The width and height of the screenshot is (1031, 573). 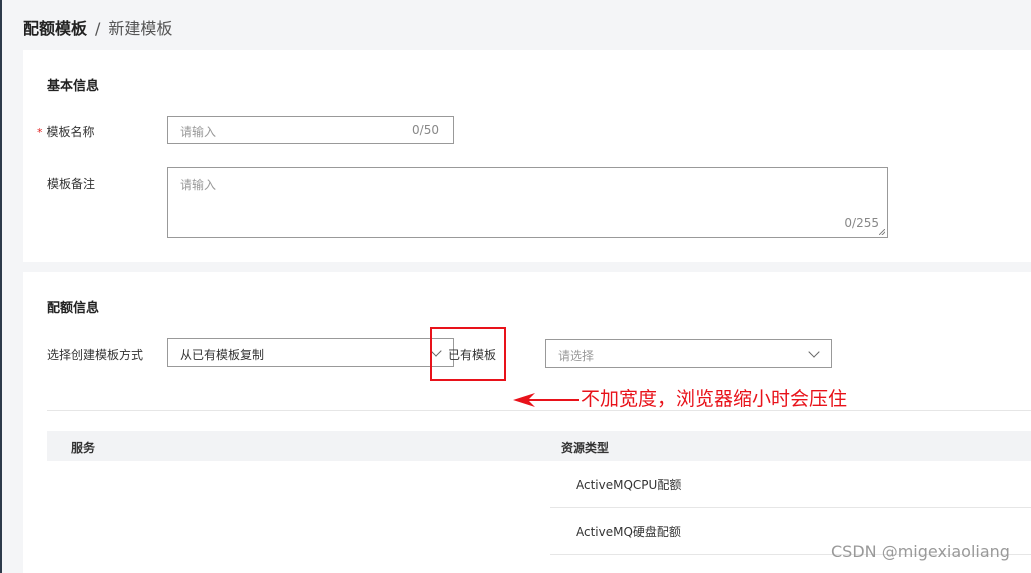 What do you see at coordinates (790, 484) in the screenshot?
I see `table-row: ActiveMQCPU配额` at bounding box center [790, 484].